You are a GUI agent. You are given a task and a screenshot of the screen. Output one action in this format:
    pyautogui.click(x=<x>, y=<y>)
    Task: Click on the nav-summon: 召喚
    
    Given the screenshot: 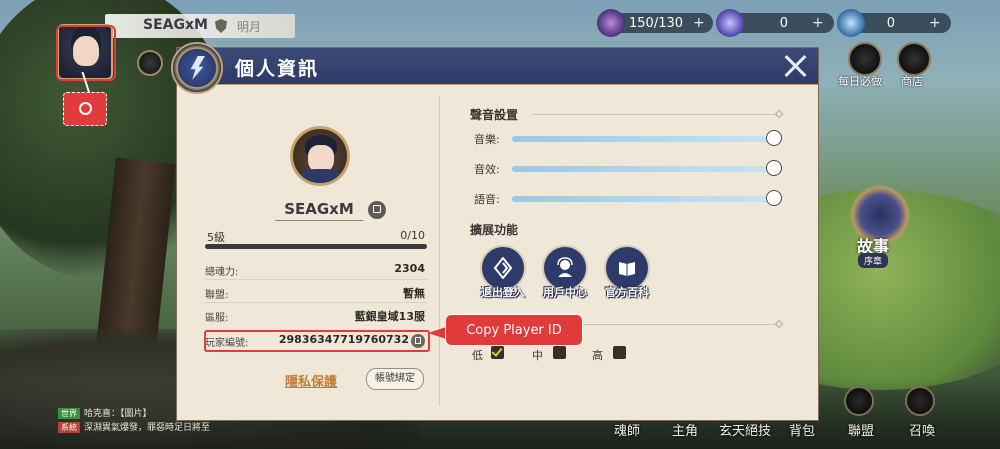 What is the action you would take?
    pyautogui.click(x=922, y=429)
    